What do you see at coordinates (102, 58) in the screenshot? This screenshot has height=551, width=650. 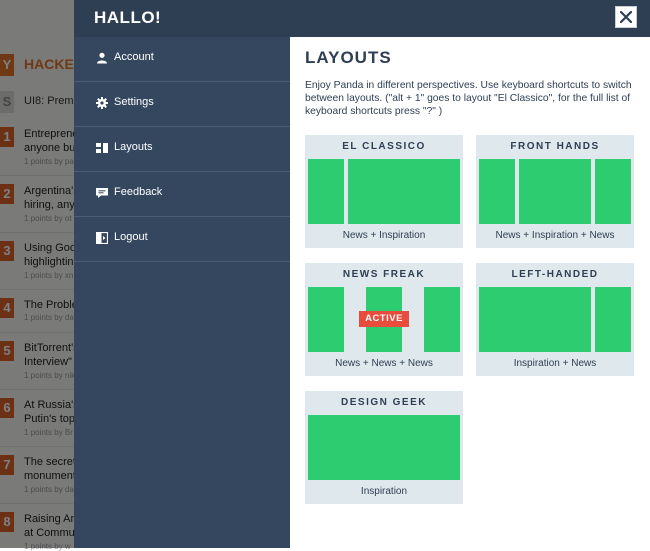 I see `user-icon` at bounding box center [102, 58].